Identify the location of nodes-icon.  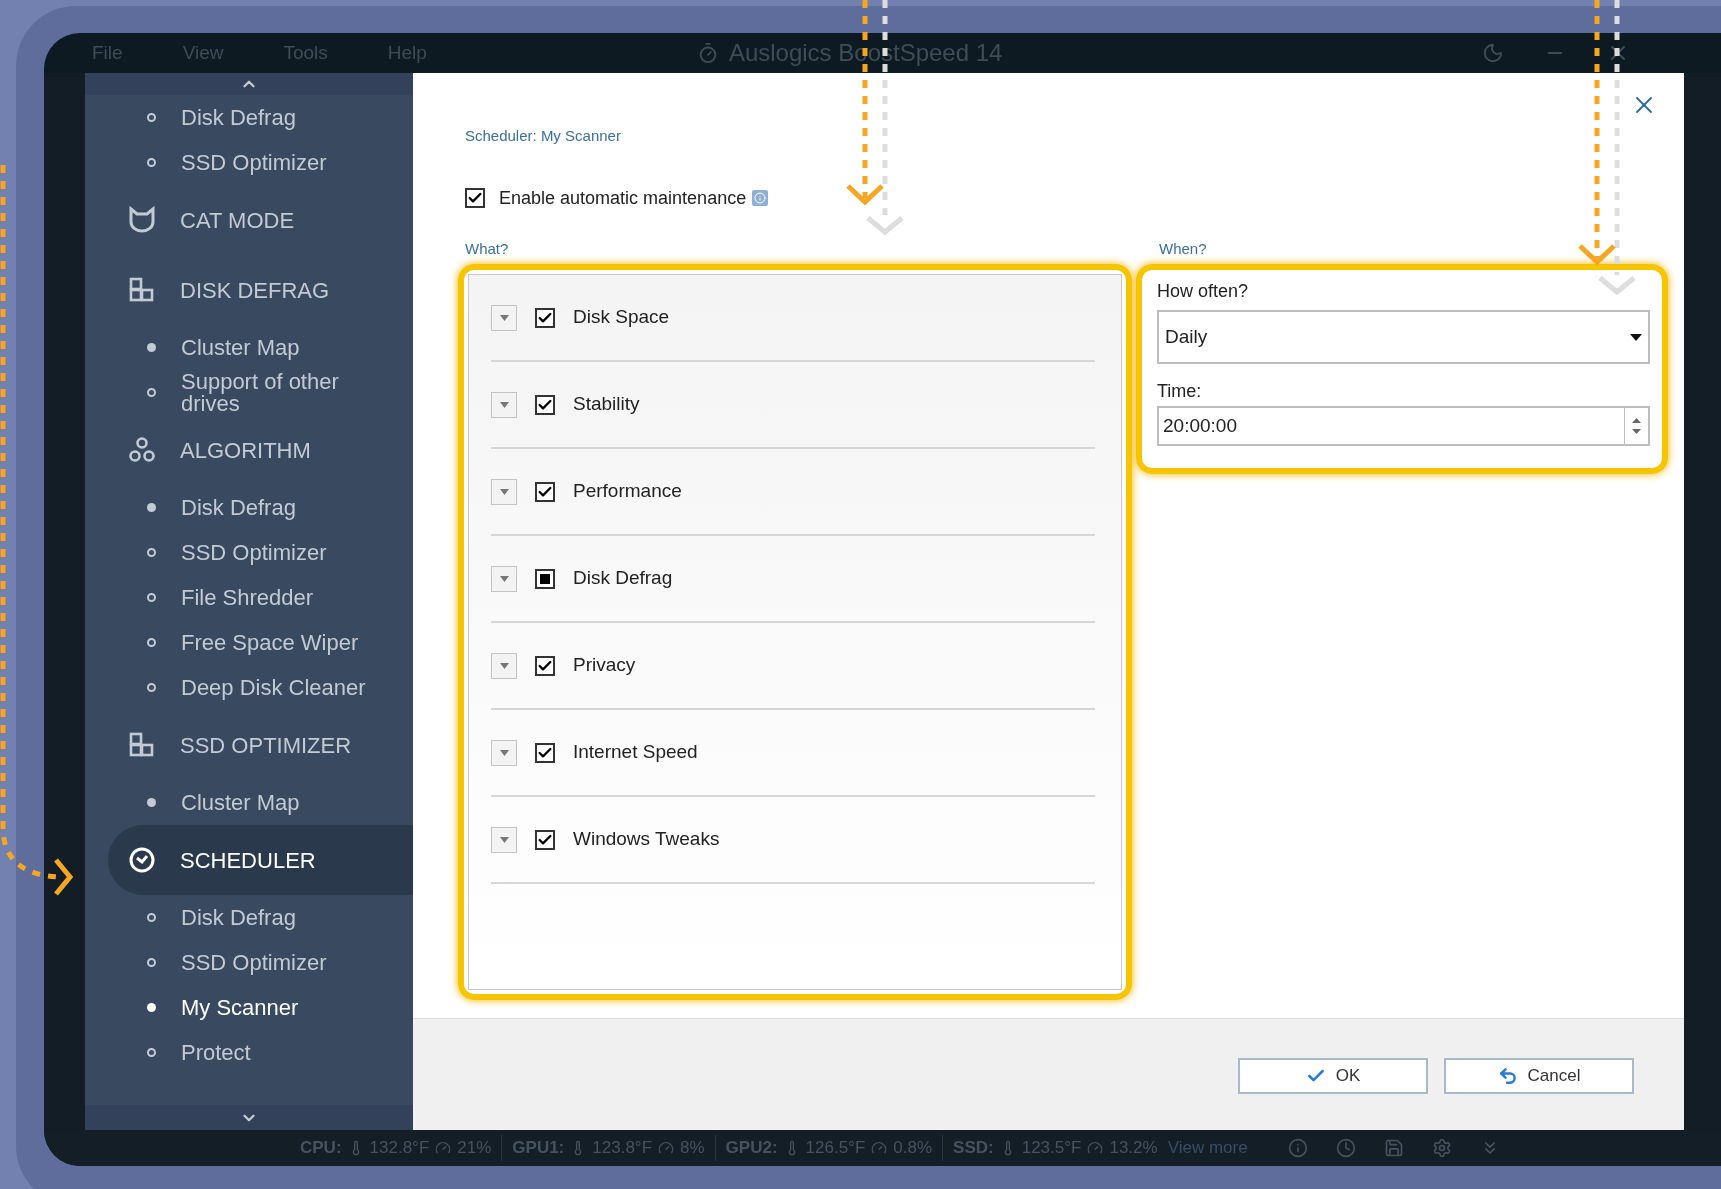
(142, 450).